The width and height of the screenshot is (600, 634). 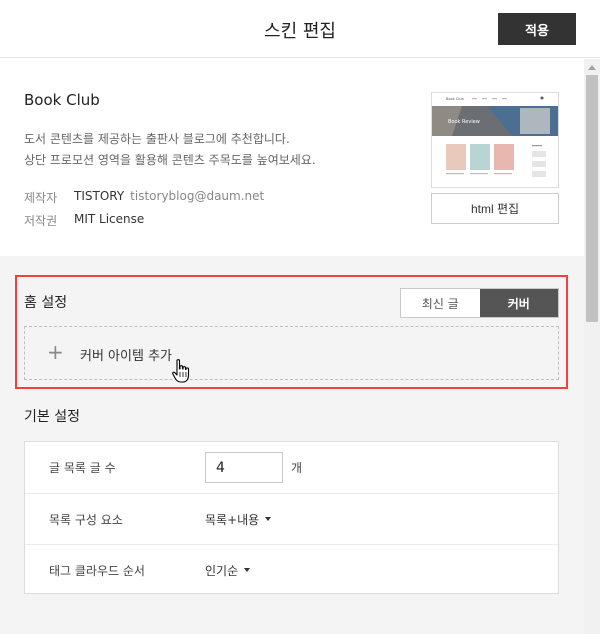 I want to click on html-edit-button: html 편집, so click(x=495, y=208).